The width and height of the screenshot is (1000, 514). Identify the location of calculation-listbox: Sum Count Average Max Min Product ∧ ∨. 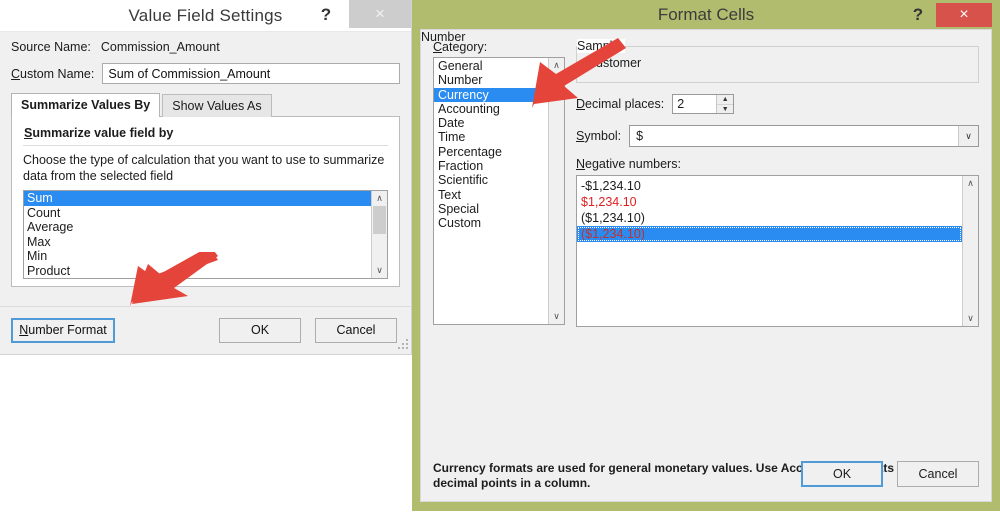
(205, 234).